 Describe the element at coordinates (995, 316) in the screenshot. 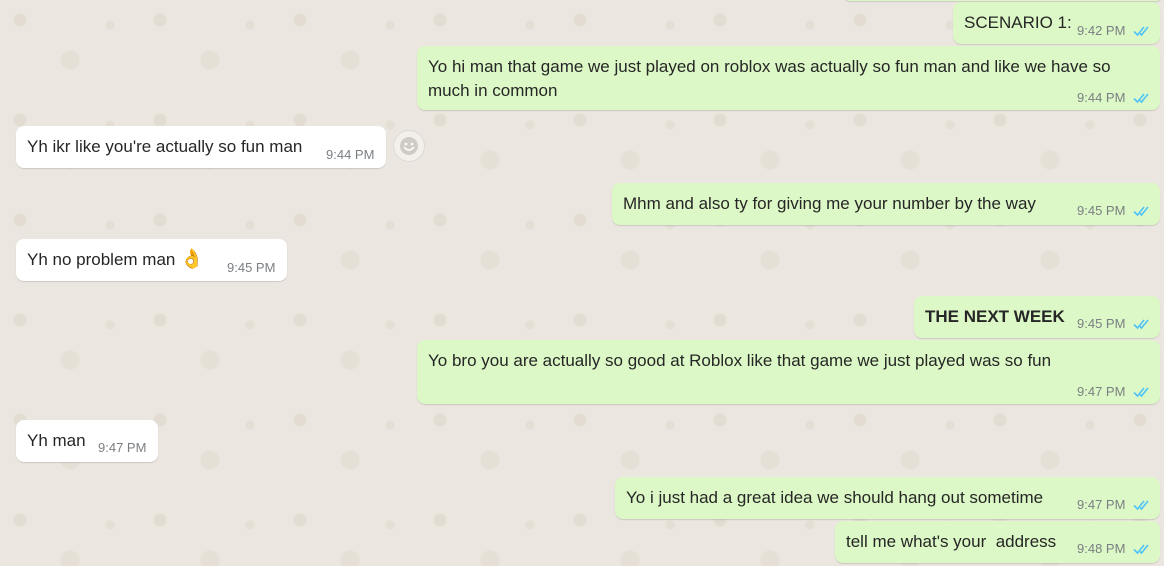

I see `message-text: THE NEXT WEEK` at that location.